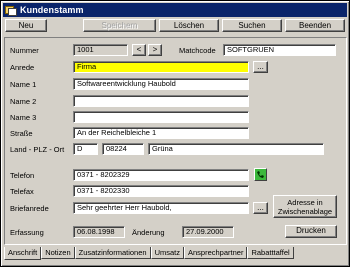 The width and height of the screenshot is (350, 267). I want to click on street-label: Straße, so click(21, 133).